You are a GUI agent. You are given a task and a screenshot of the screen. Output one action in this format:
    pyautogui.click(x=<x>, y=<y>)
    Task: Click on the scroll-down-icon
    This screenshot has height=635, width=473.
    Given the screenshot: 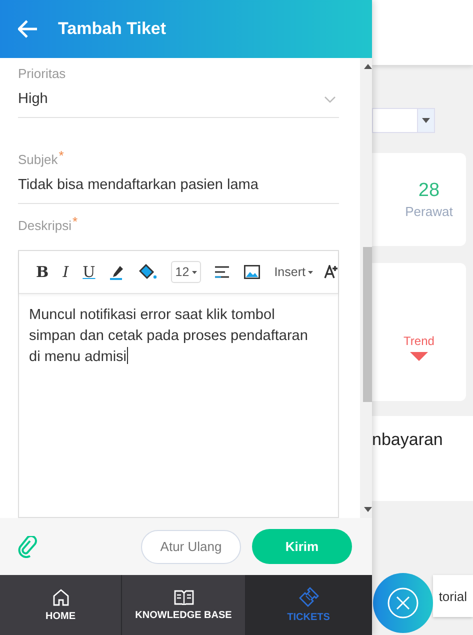 What is the action you would take?
    pyautogui.click(x=368, y=509)
    